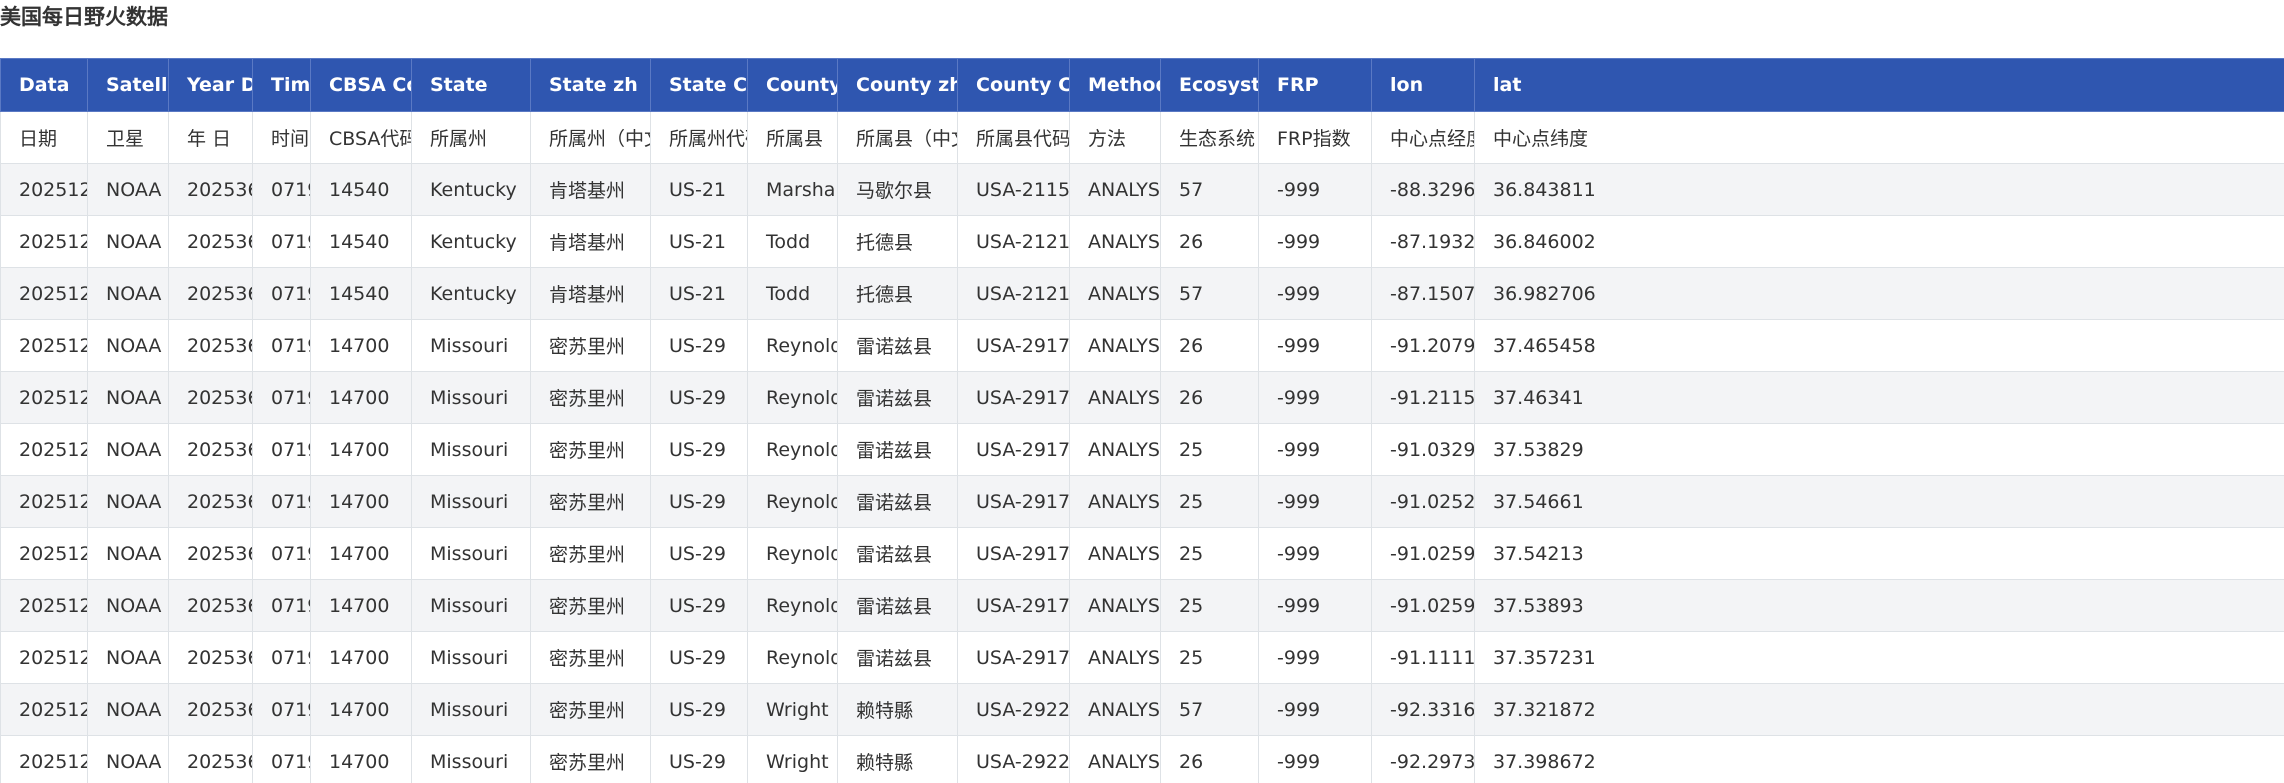  Describe the element at coordinates (210, 85) in the screenshot. I see `column-header-year-day: Year Day` at that location.